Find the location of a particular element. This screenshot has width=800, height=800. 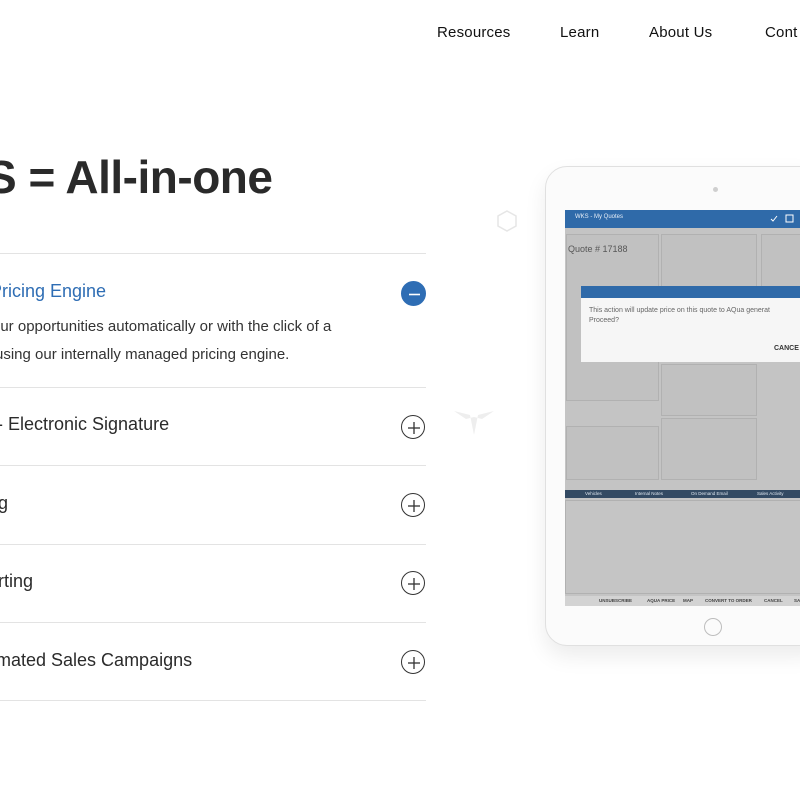

collapse-minus-icon is located at coordinates (413, 293).